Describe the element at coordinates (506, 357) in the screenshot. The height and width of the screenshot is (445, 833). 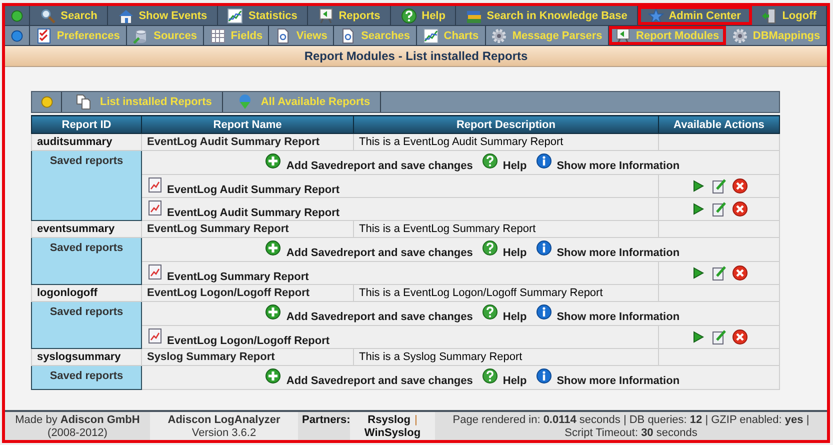
I see `table-cell: This is a Syslog Summary Report` at that location.